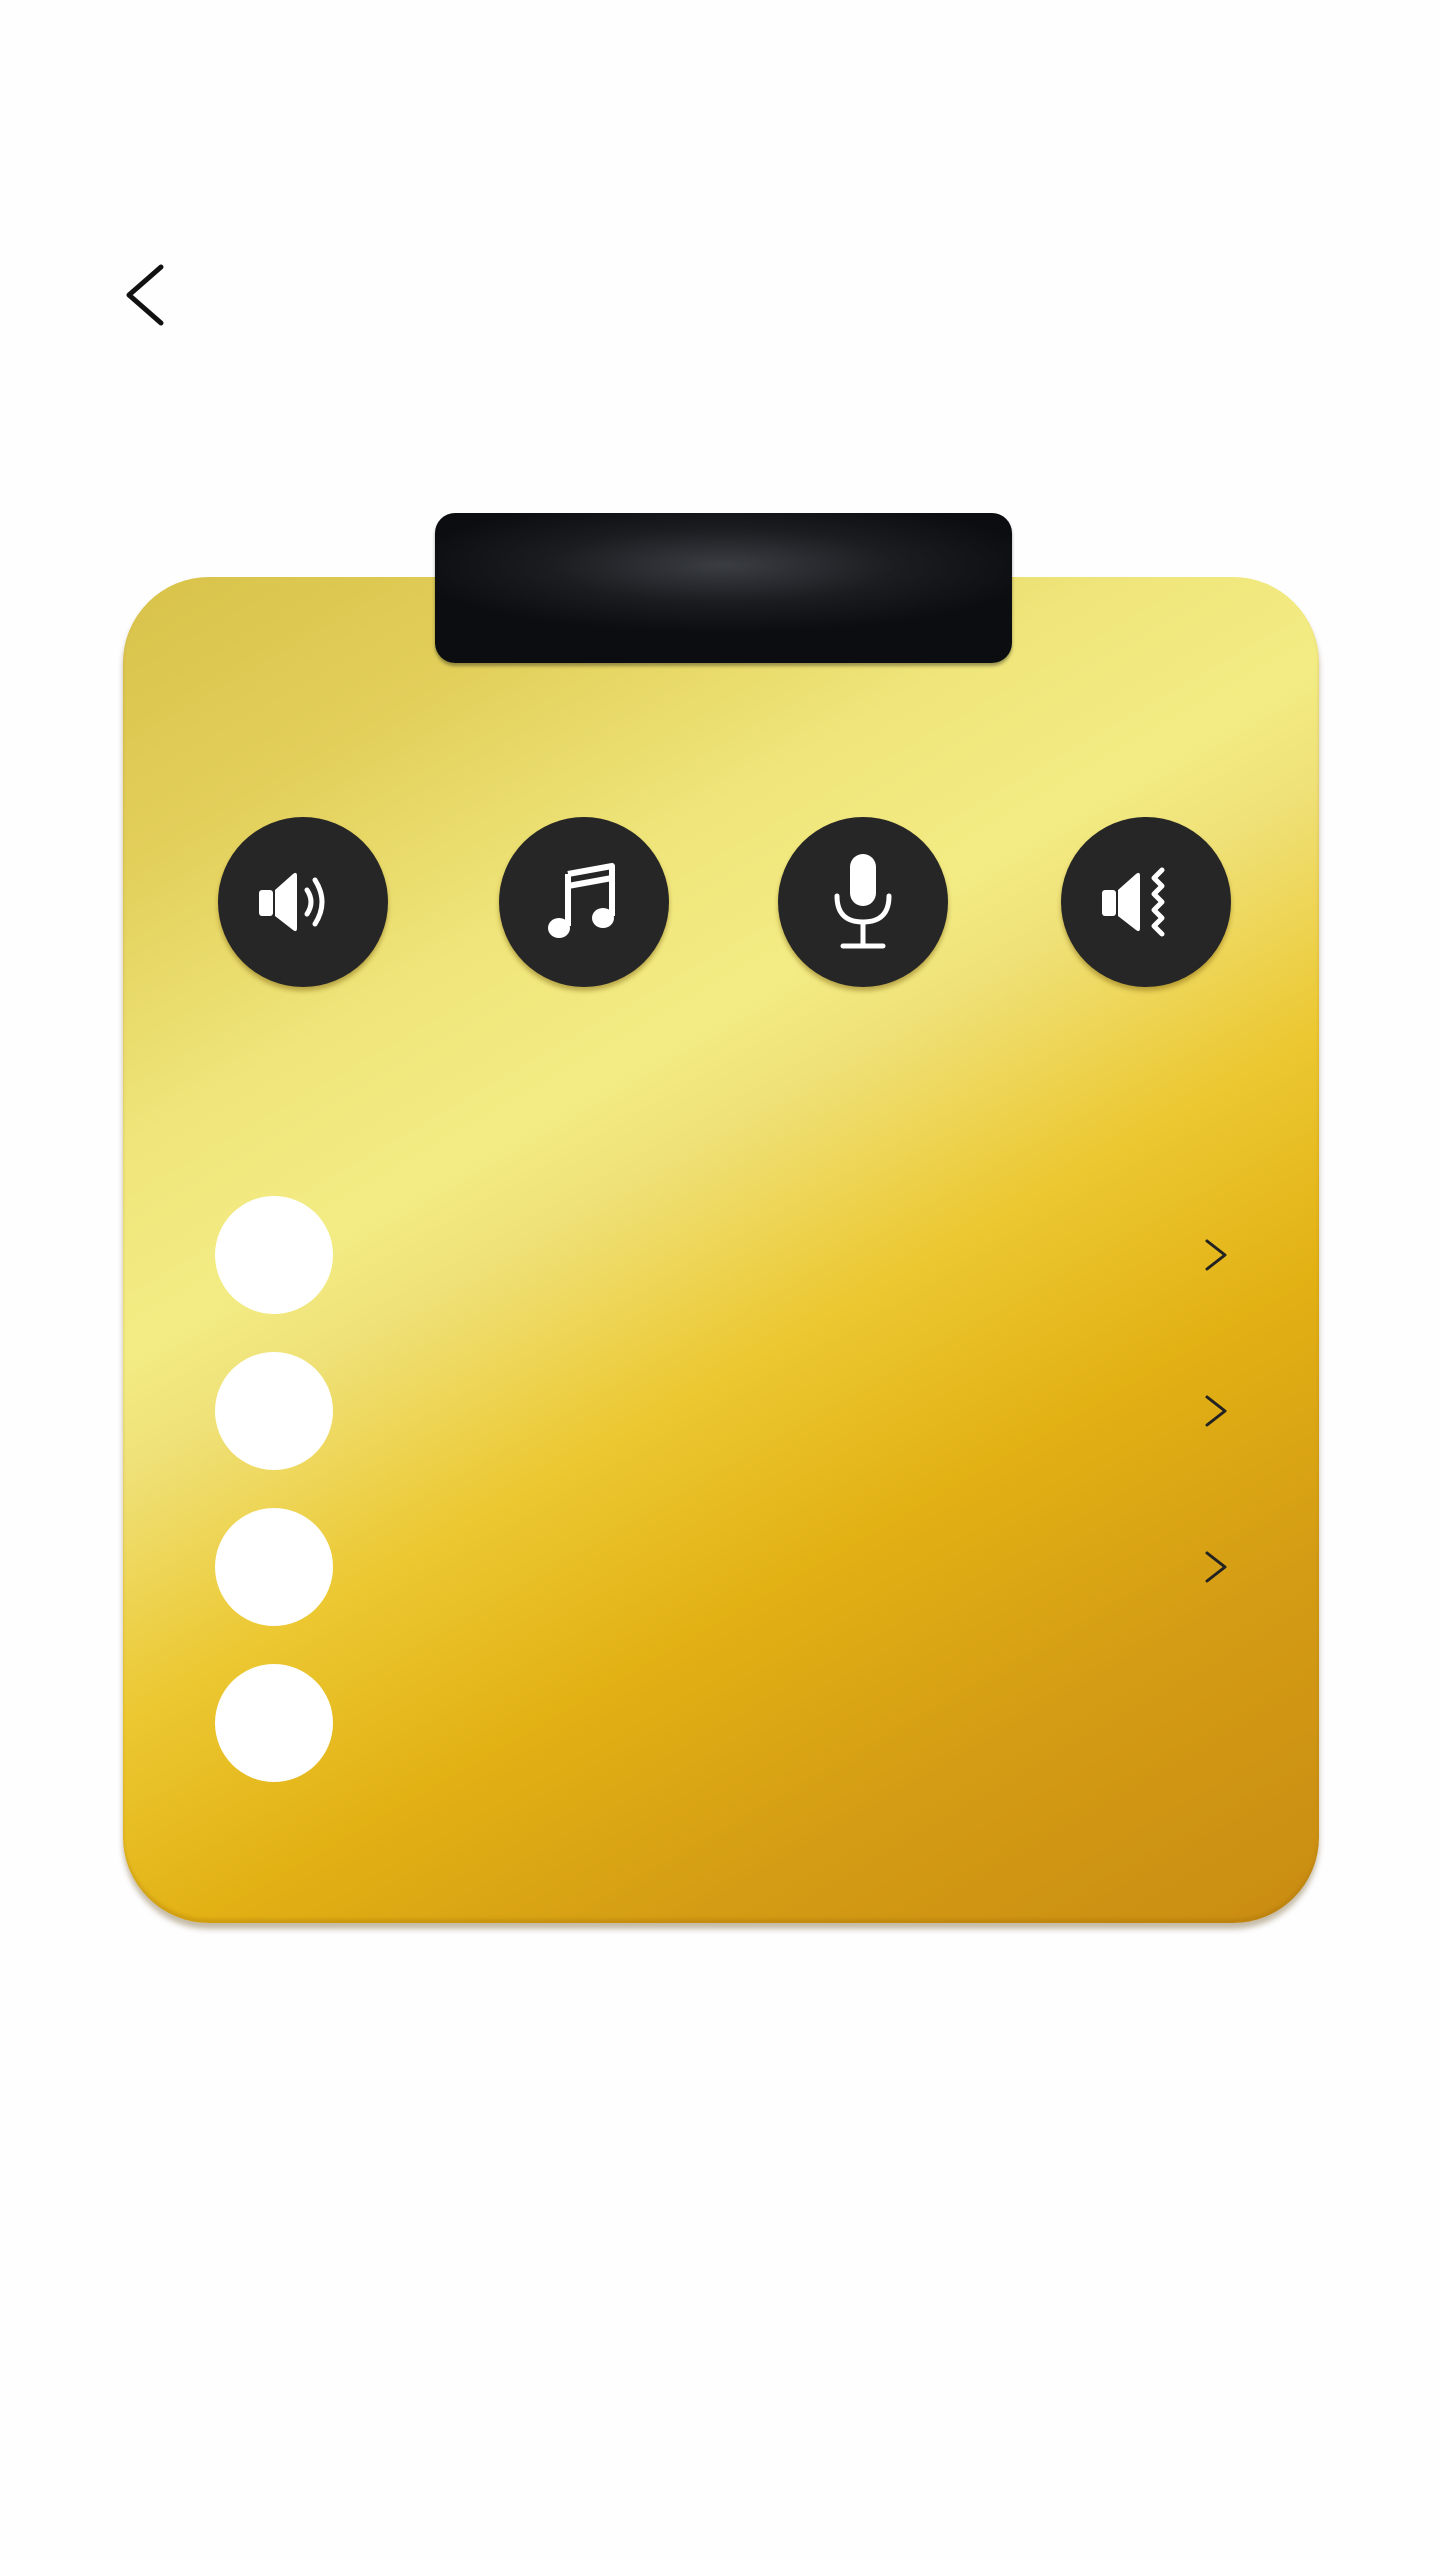 The height and width of the screenshot is (2560, 1440). What do you see at coordinates (723, 588) in the screenshot?
I see `card-tab` at bounding box center [723, 588].